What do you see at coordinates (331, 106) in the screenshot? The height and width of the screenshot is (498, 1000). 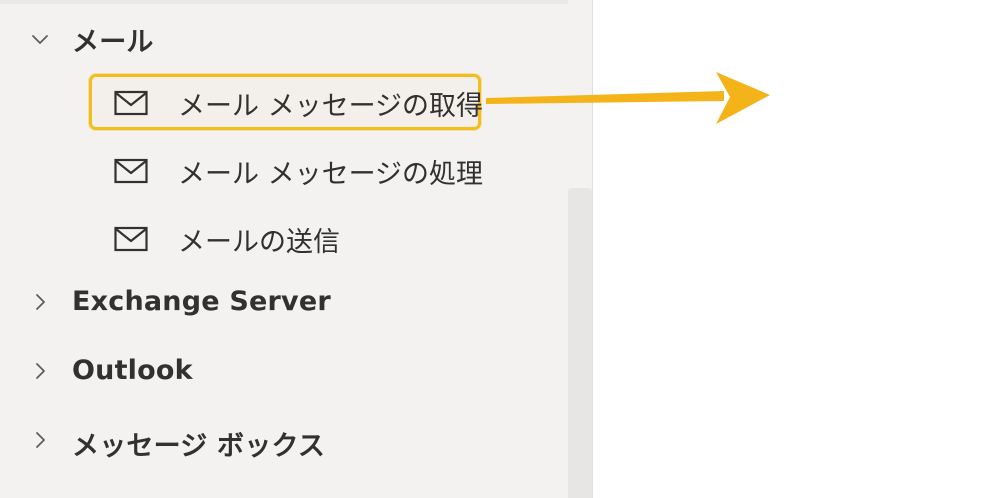 I see `tree-item-label: メール メッセージの取得` at bounding box center [331, 106].